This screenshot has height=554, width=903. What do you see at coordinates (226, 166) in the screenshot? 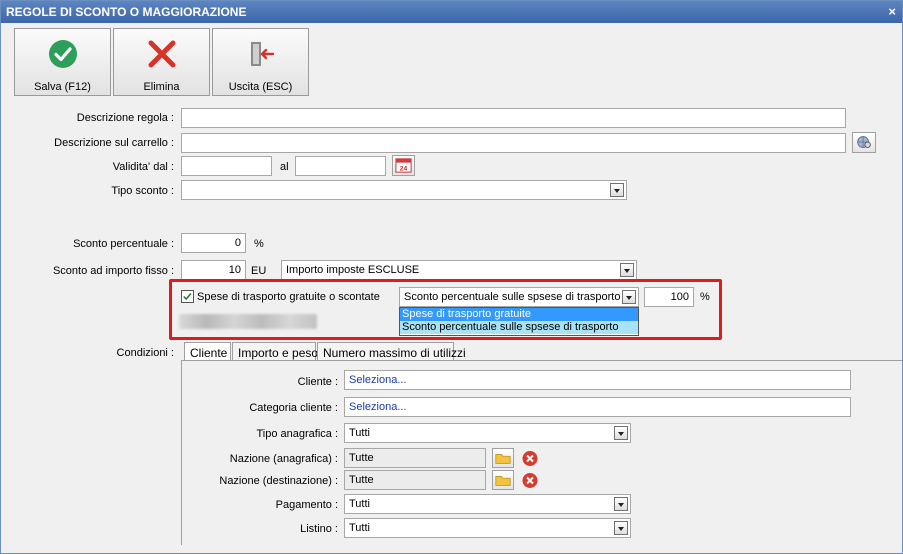
I see `validity-from-input` at bounding box center [226, 166].